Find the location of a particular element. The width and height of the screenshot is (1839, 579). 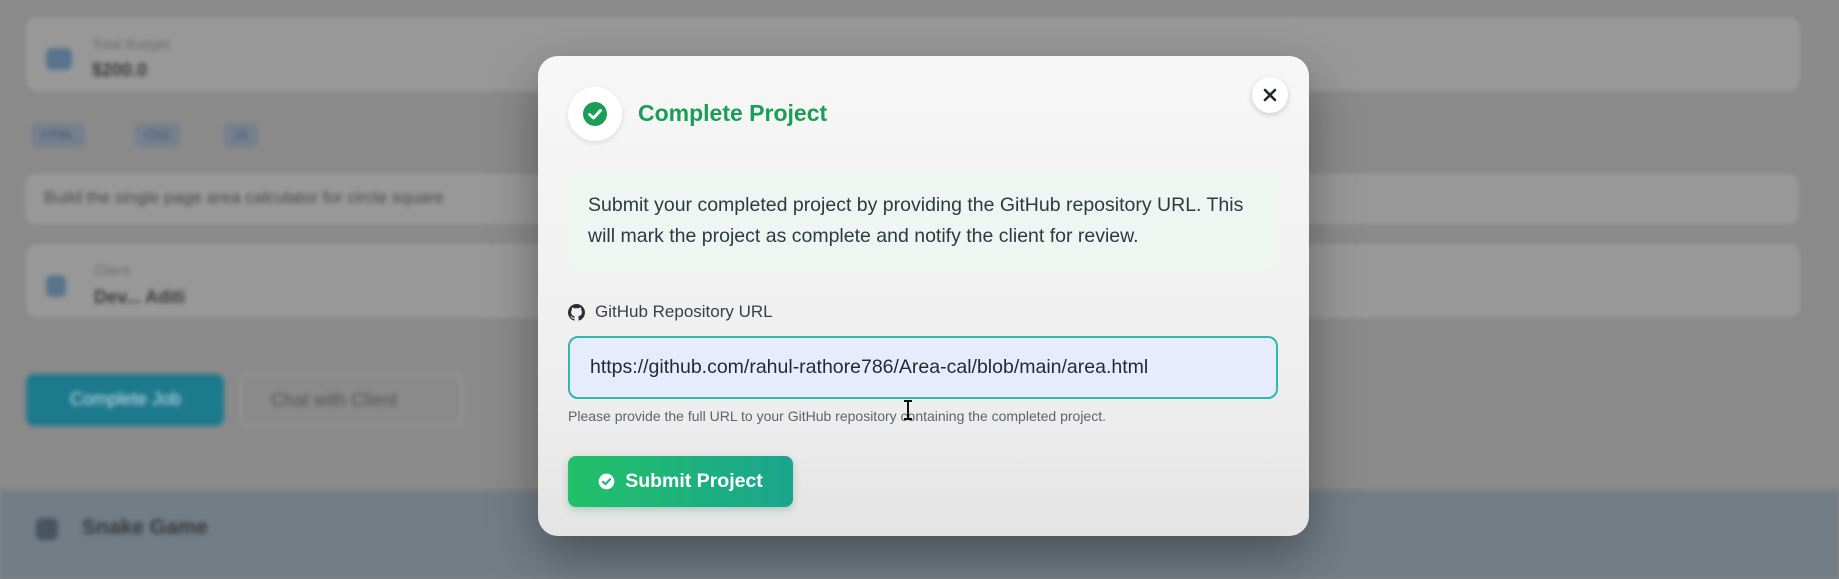

tag-css: CSS is located at coordinates (157, 135).